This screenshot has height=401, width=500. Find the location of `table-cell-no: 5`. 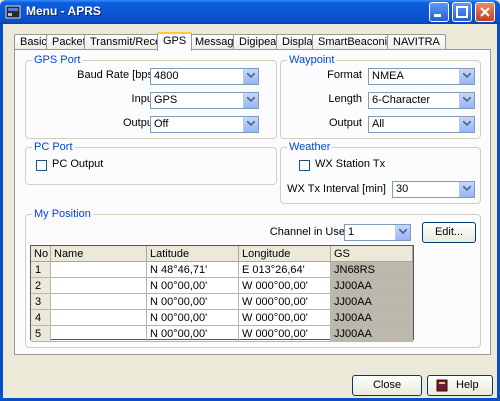

table-cell-no: 5 is located at coordinates (41, 334).